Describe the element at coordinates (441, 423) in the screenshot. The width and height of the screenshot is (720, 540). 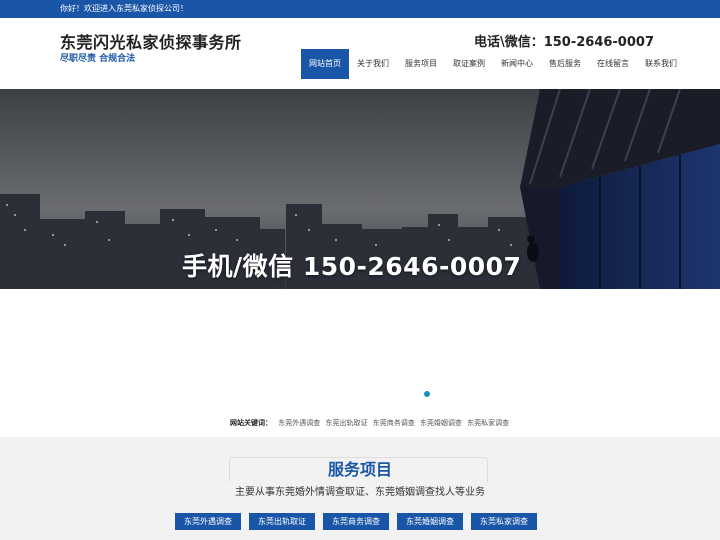
I see `keyword-link: 东莞婚姻调查` at that location.